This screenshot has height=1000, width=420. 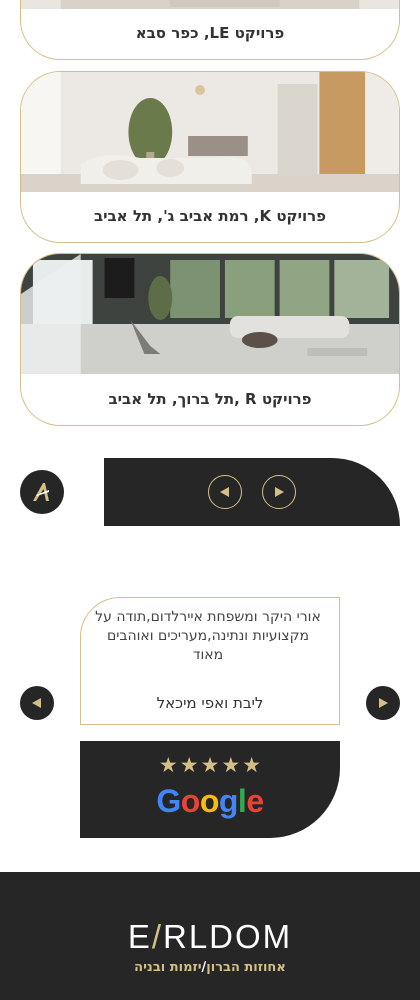 I want to click on star-rating: ★★★★★, so click(x=210, y=765).